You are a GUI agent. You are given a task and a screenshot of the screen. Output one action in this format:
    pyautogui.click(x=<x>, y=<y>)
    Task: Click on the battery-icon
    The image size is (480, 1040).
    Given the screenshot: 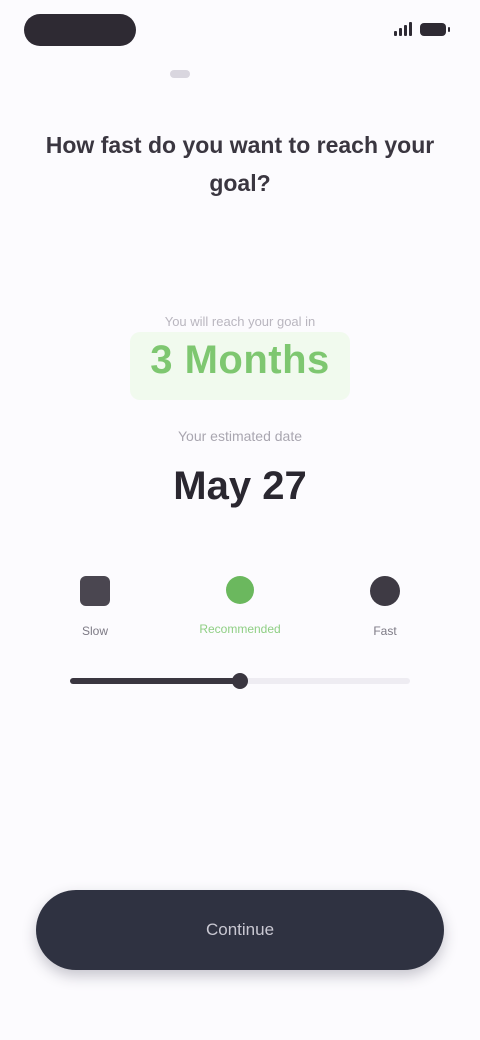 What is the action you would take?
    pyautogui.click(x=435, y=29)
    